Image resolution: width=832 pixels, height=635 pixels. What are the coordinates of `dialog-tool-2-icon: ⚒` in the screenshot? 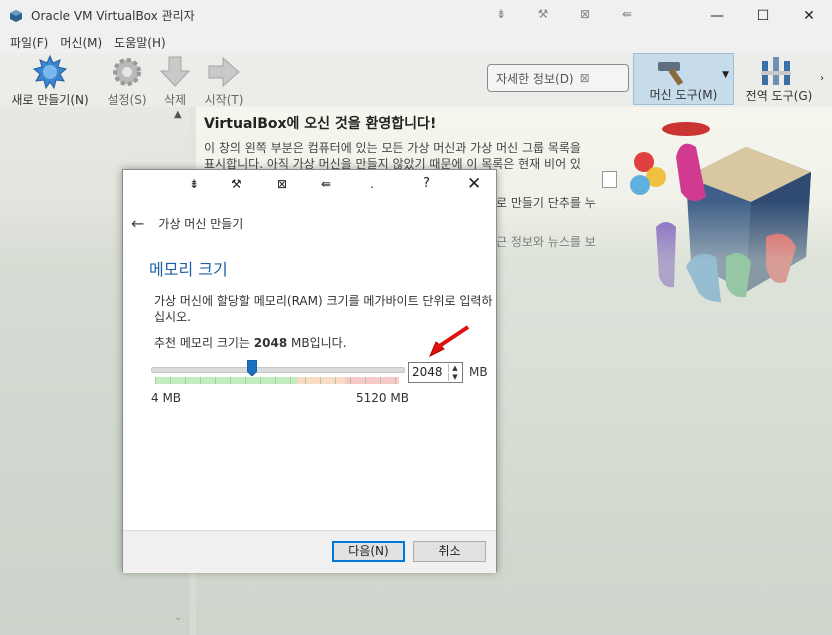 It's located at (236, 184).